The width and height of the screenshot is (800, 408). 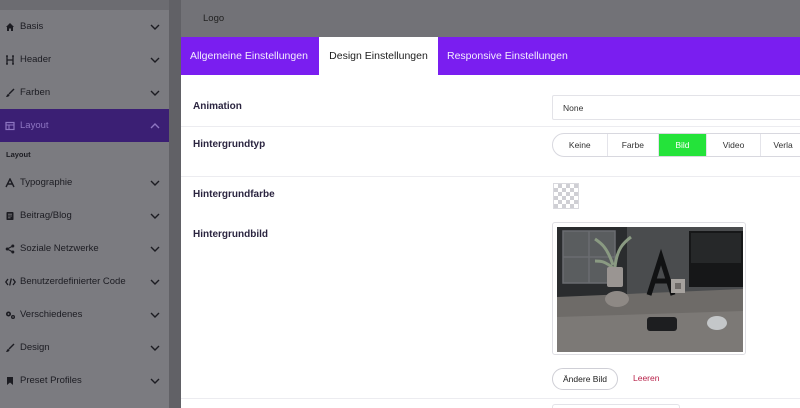 I want to click on code-icon, so click(x=9, y=282).